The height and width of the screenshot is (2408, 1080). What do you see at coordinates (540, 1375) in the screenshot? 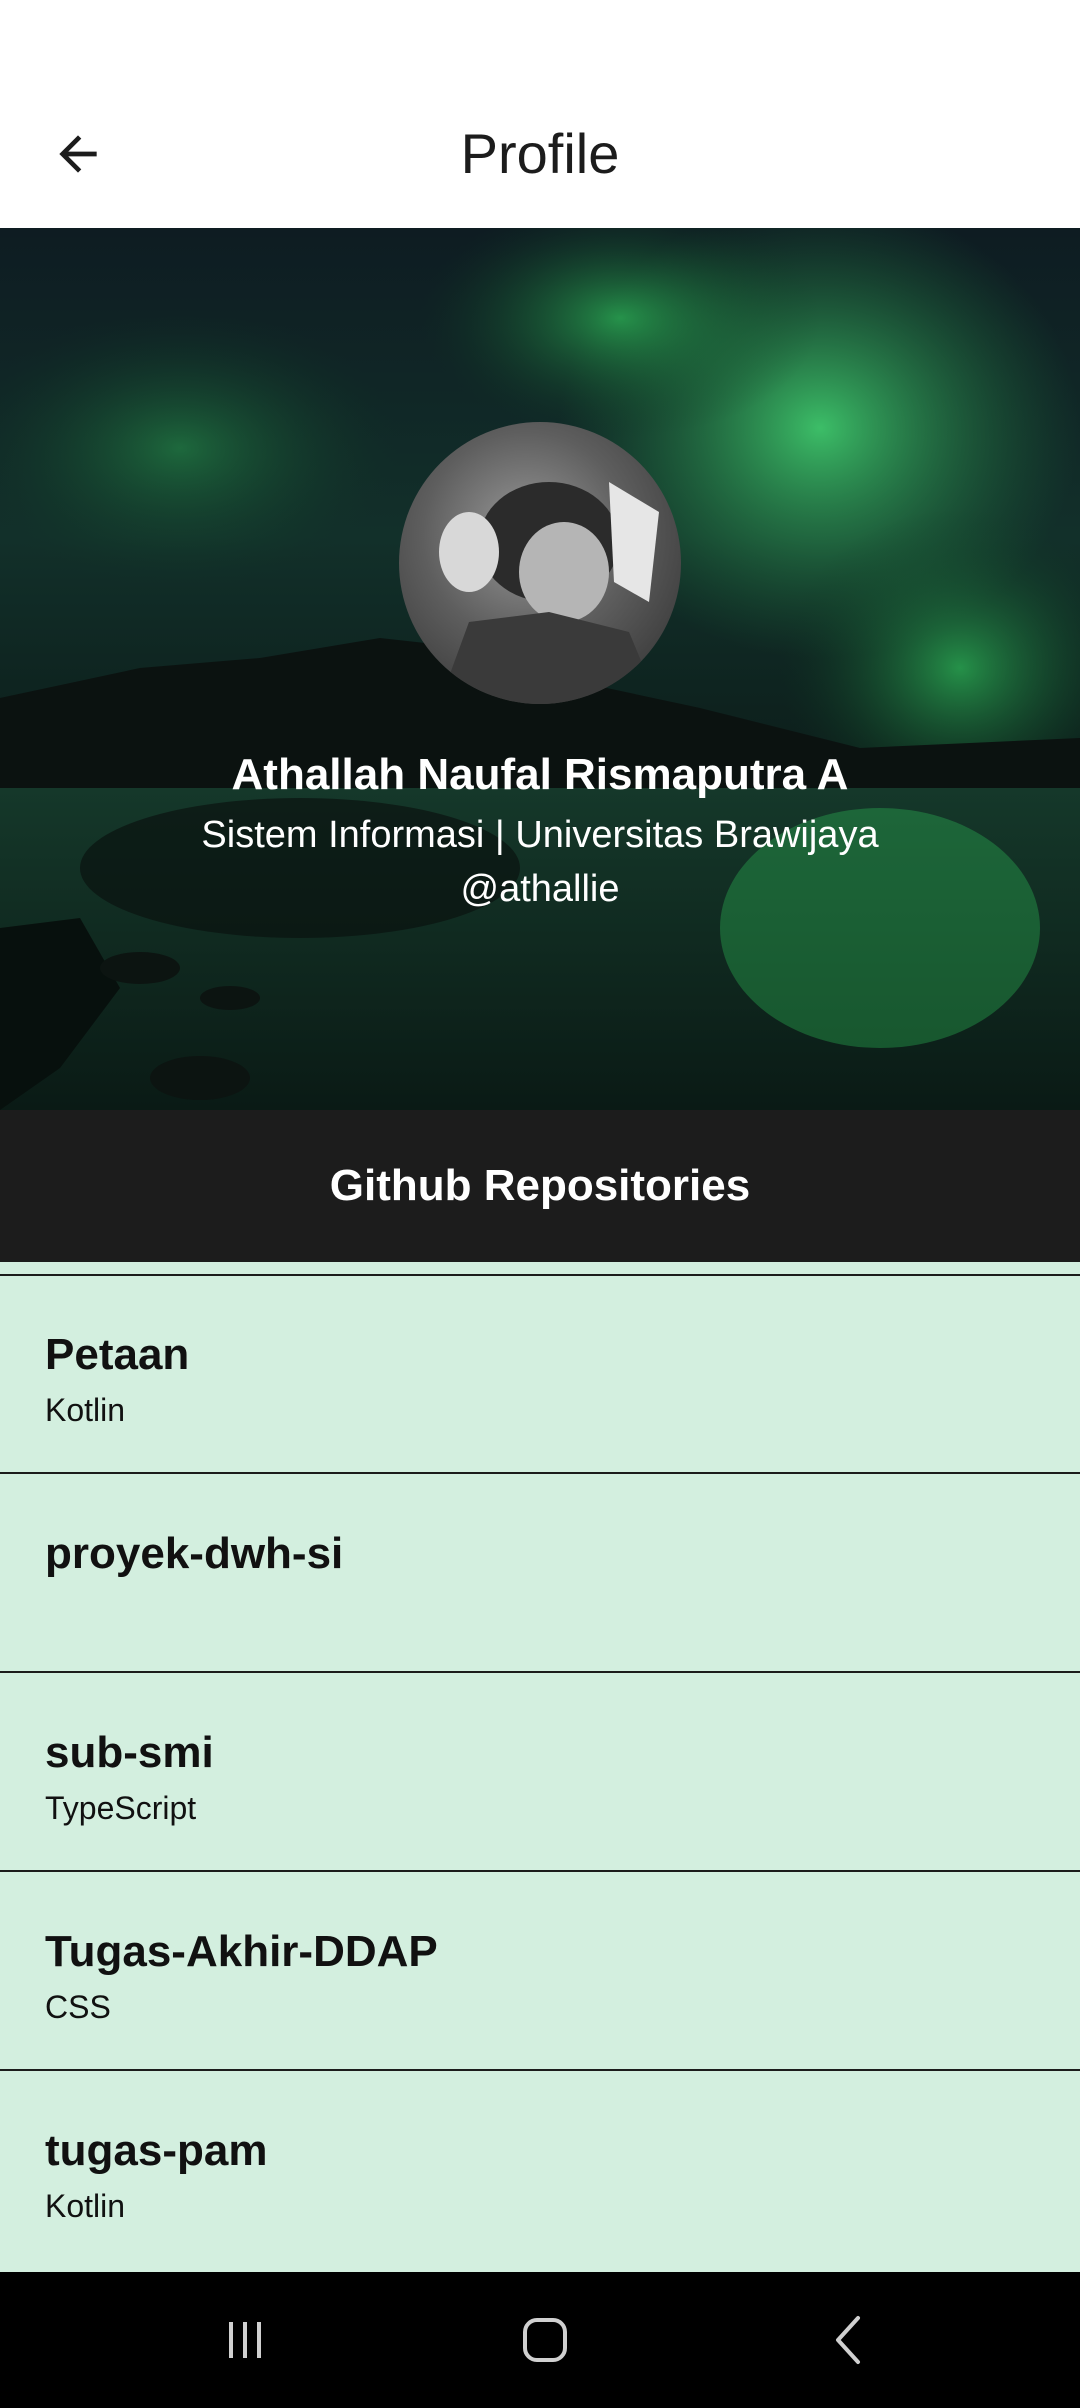
I see `list-item: Petaan Kotlin` at bounding box center [540, 1375].